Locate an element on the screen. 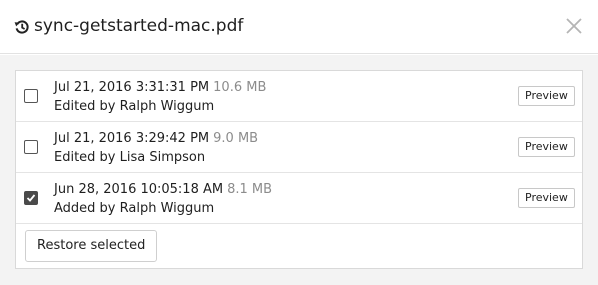 This screenshot has width=598, height=285. version-info: Jun 28, 2016 10:05:18 AM 8.1 MB is located at coordinates (163, 189).